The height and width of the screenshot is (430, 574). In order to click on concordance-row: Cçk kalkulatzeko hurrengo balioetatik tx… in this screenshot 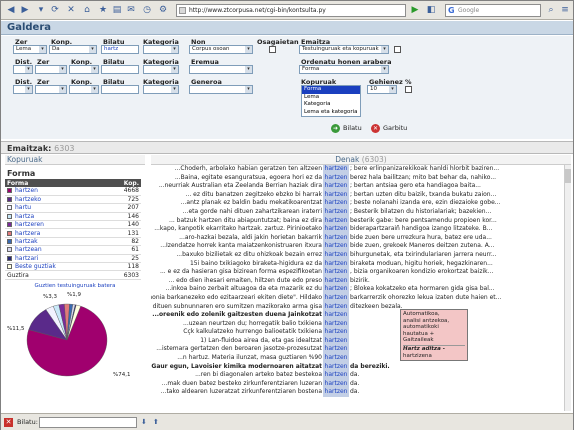, I will do `click(357, 332)`.